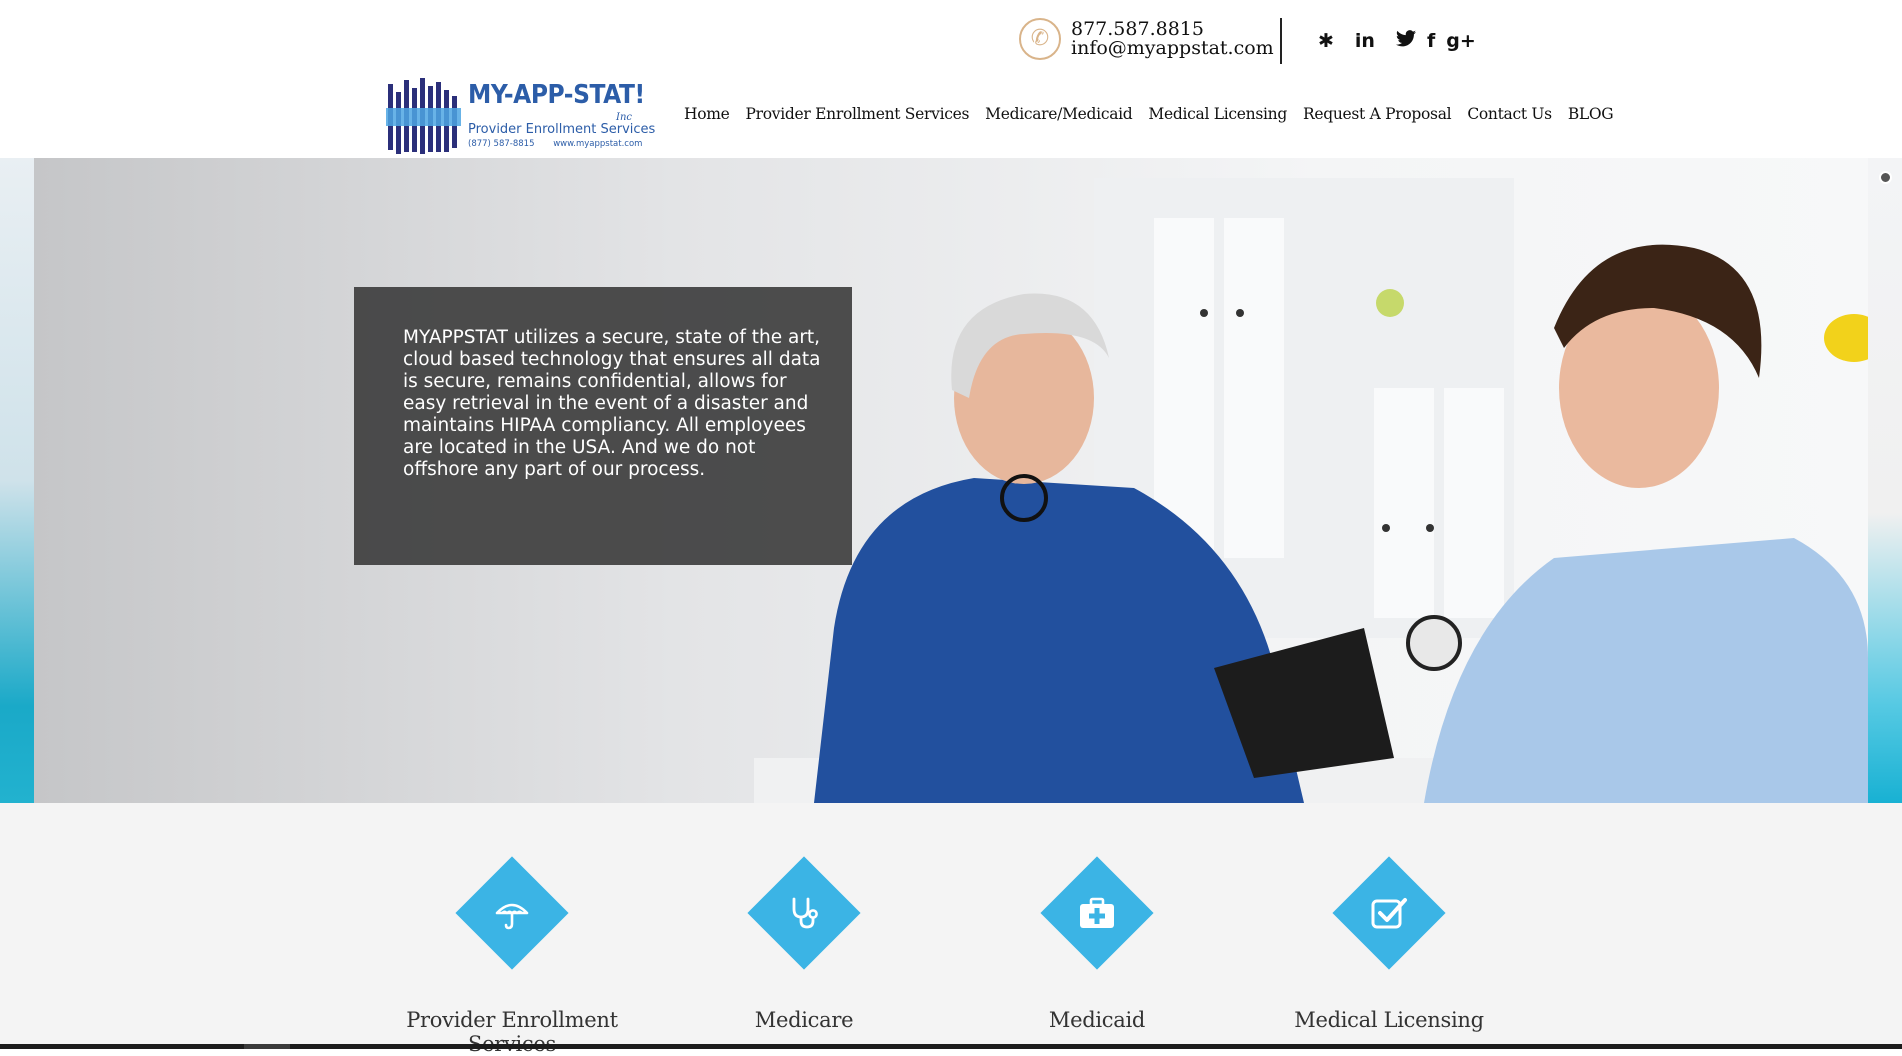 The height and width of the screenshot is (1056, 1902). Describe the element at coordinates (1885, 177) in the screenshot. I see `slider-pagination-dot` at that location.